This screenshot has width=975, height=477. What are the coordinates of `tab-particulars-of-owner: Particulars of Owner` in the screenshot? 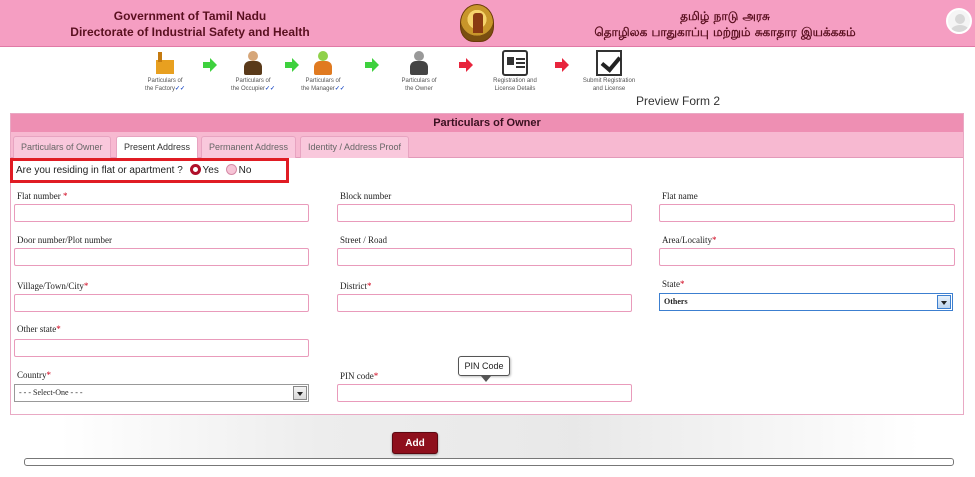 It's located at (62, 147).